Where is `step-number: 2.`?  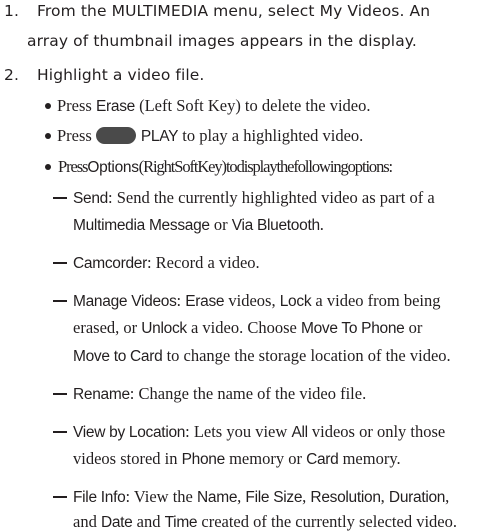 step-number: 2. is located at coordinates (11, 75).